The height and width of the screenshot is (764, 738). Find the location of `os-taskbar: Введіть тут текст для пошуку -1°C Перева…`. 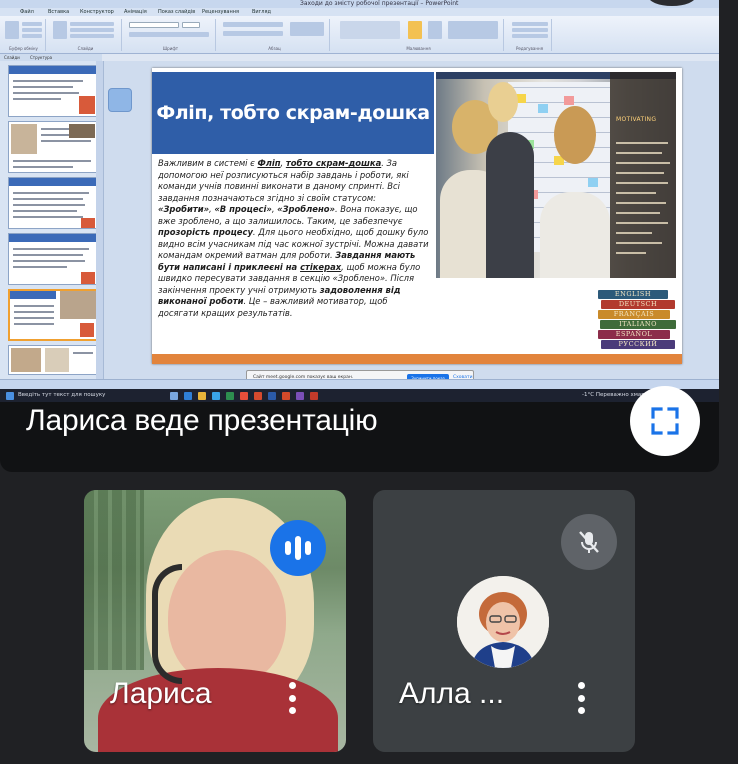

os-taskbar: Введіть тут текст для пошуку -1°C Перева… is located at coordinates (359, 395).